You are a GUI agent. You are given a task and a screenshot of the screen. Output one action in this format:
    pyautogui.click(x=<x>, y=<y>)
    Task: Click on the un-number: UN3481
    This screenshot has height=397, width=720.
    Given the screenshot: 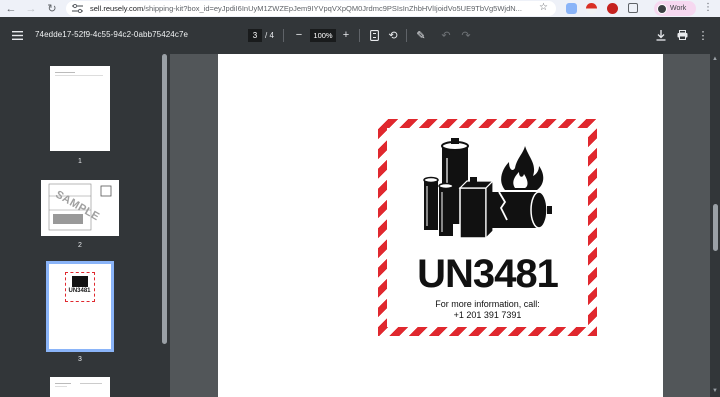 What is the action you would take?
    pyautogui.click(x=488, y=274)
    